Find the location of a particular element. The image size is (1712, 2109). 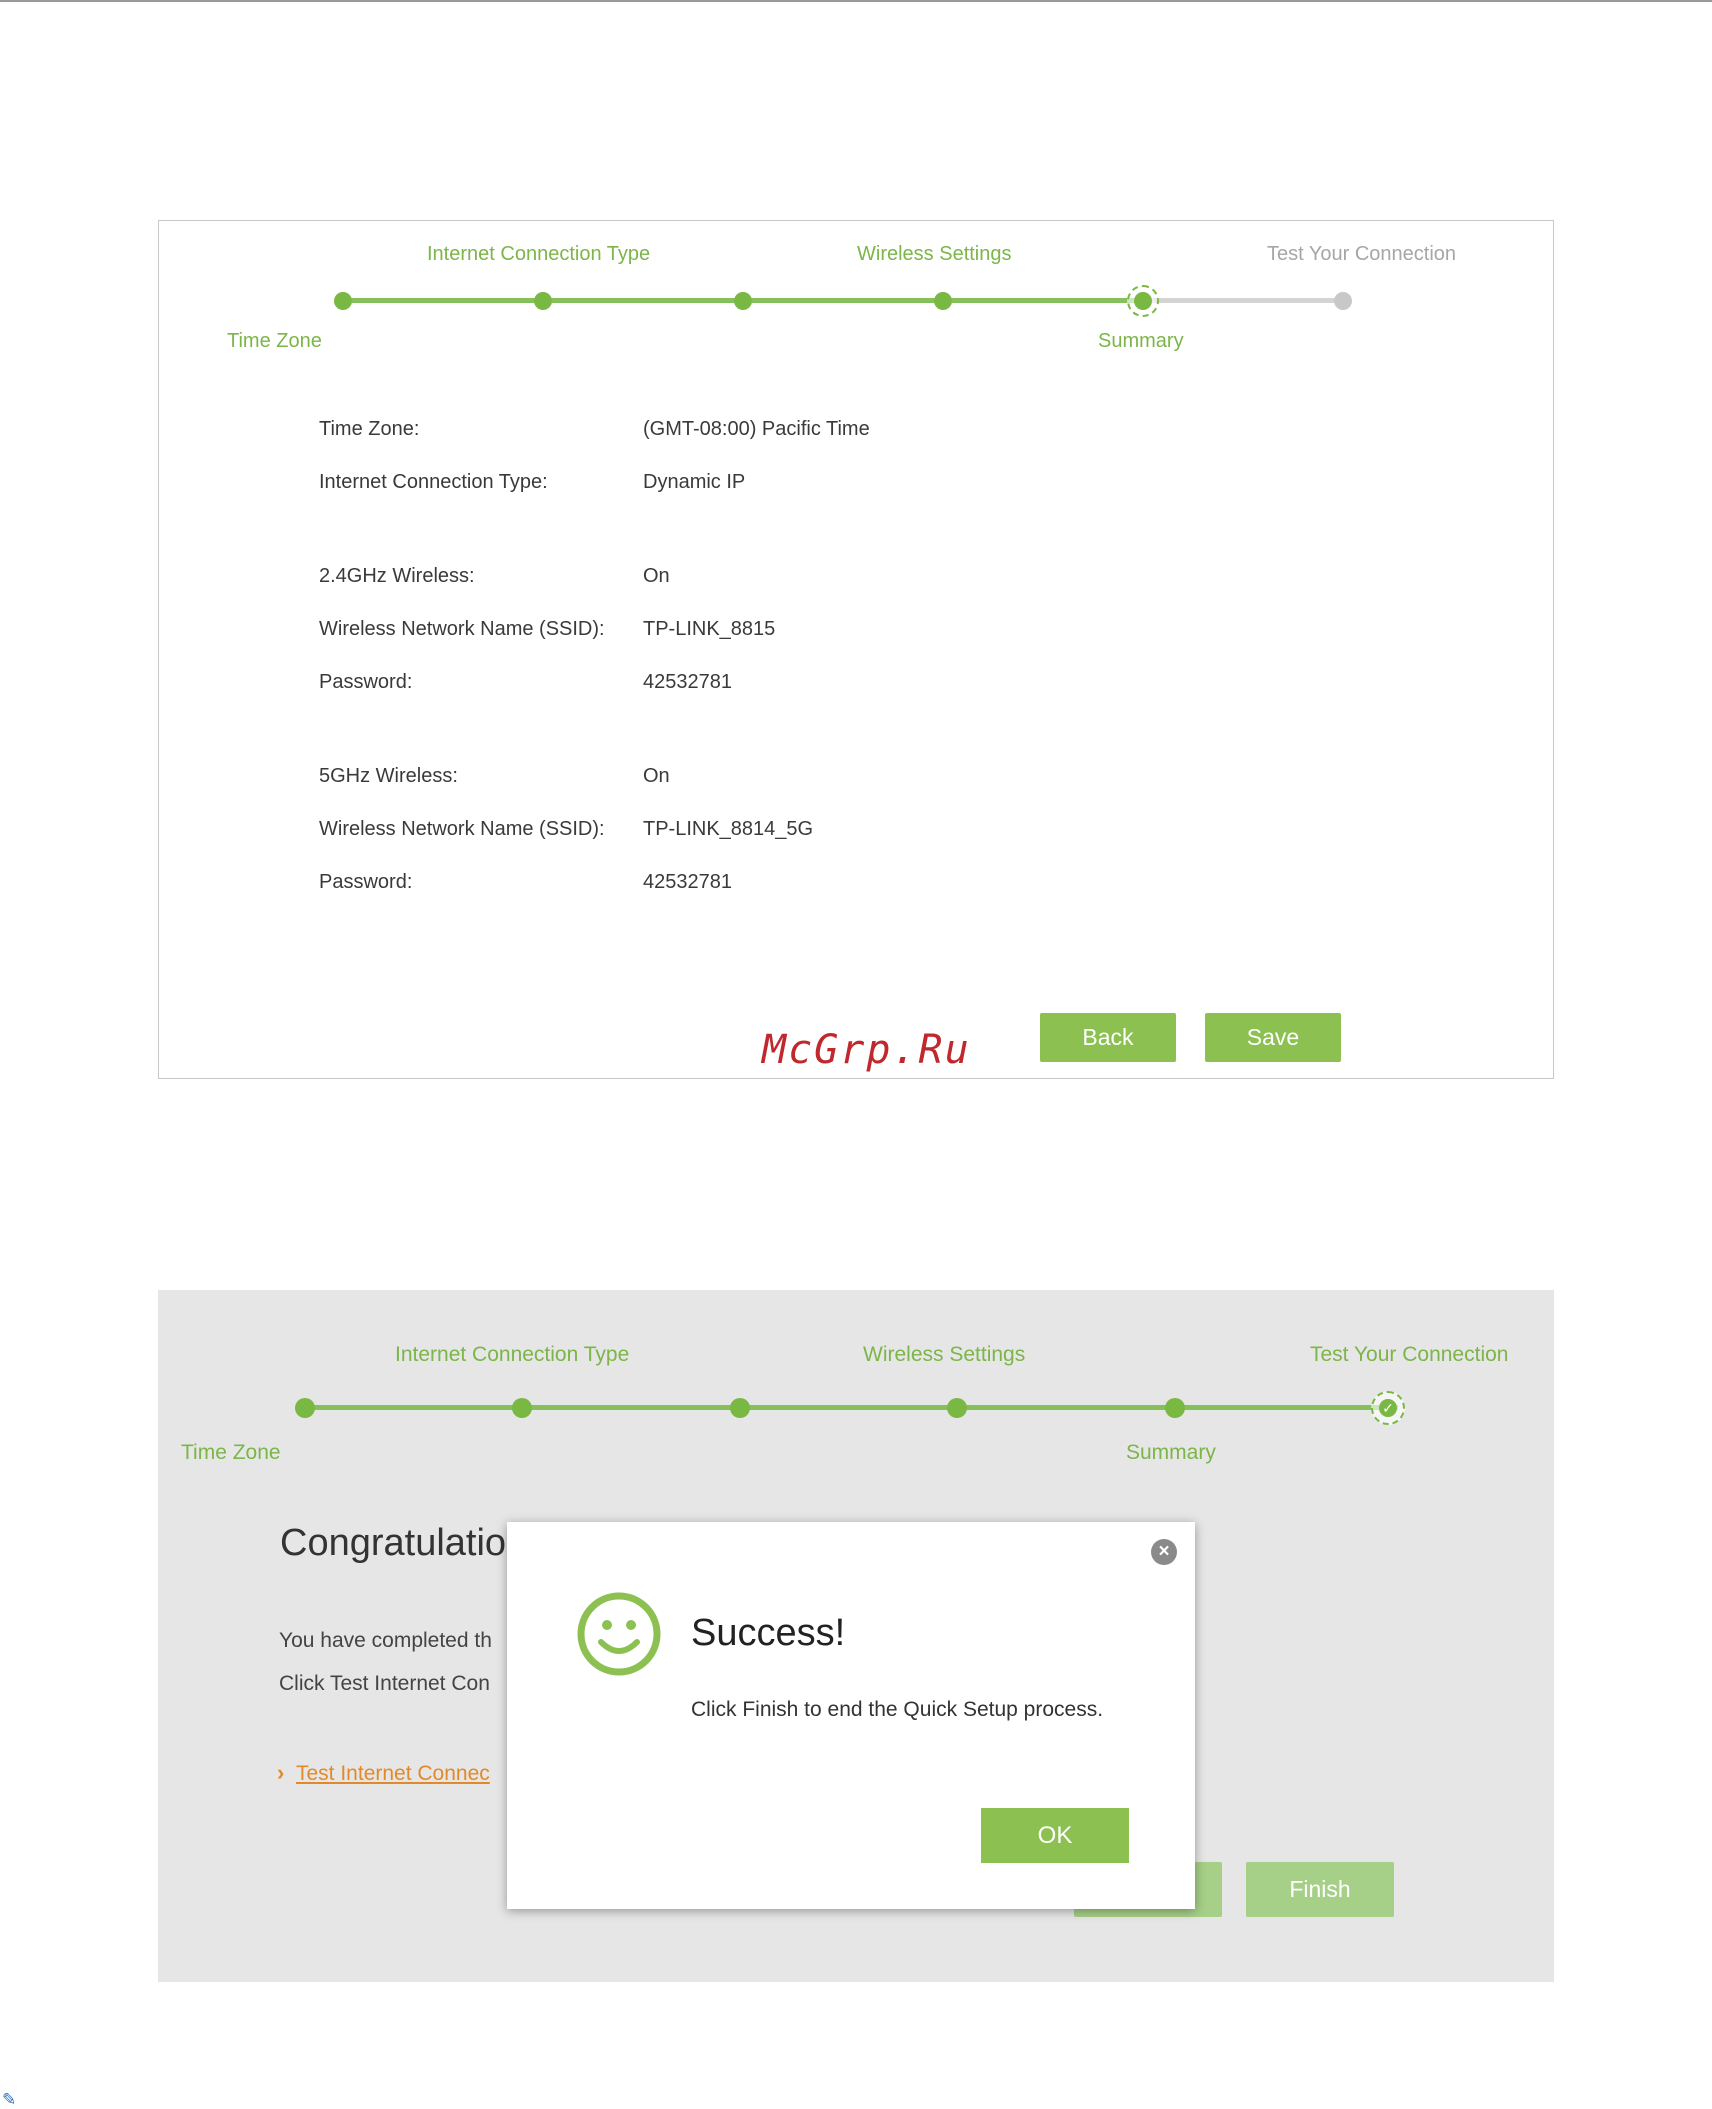

row-value-24ghz-wireless: On is located at coordinates (656, 576).